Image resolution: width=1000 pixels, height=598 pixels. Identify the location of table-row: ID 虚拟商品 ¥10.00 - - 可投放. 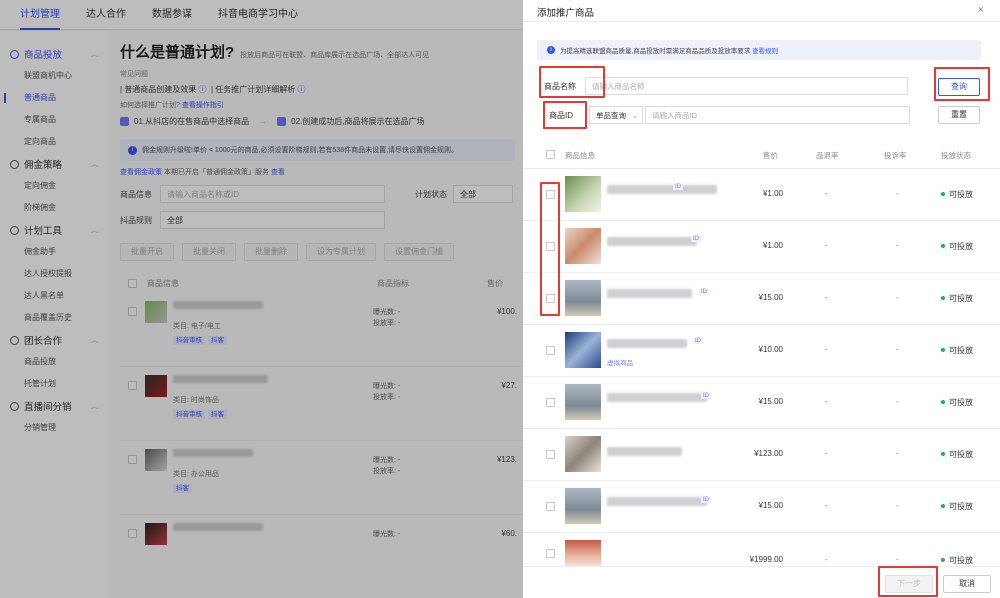
(761, 351).